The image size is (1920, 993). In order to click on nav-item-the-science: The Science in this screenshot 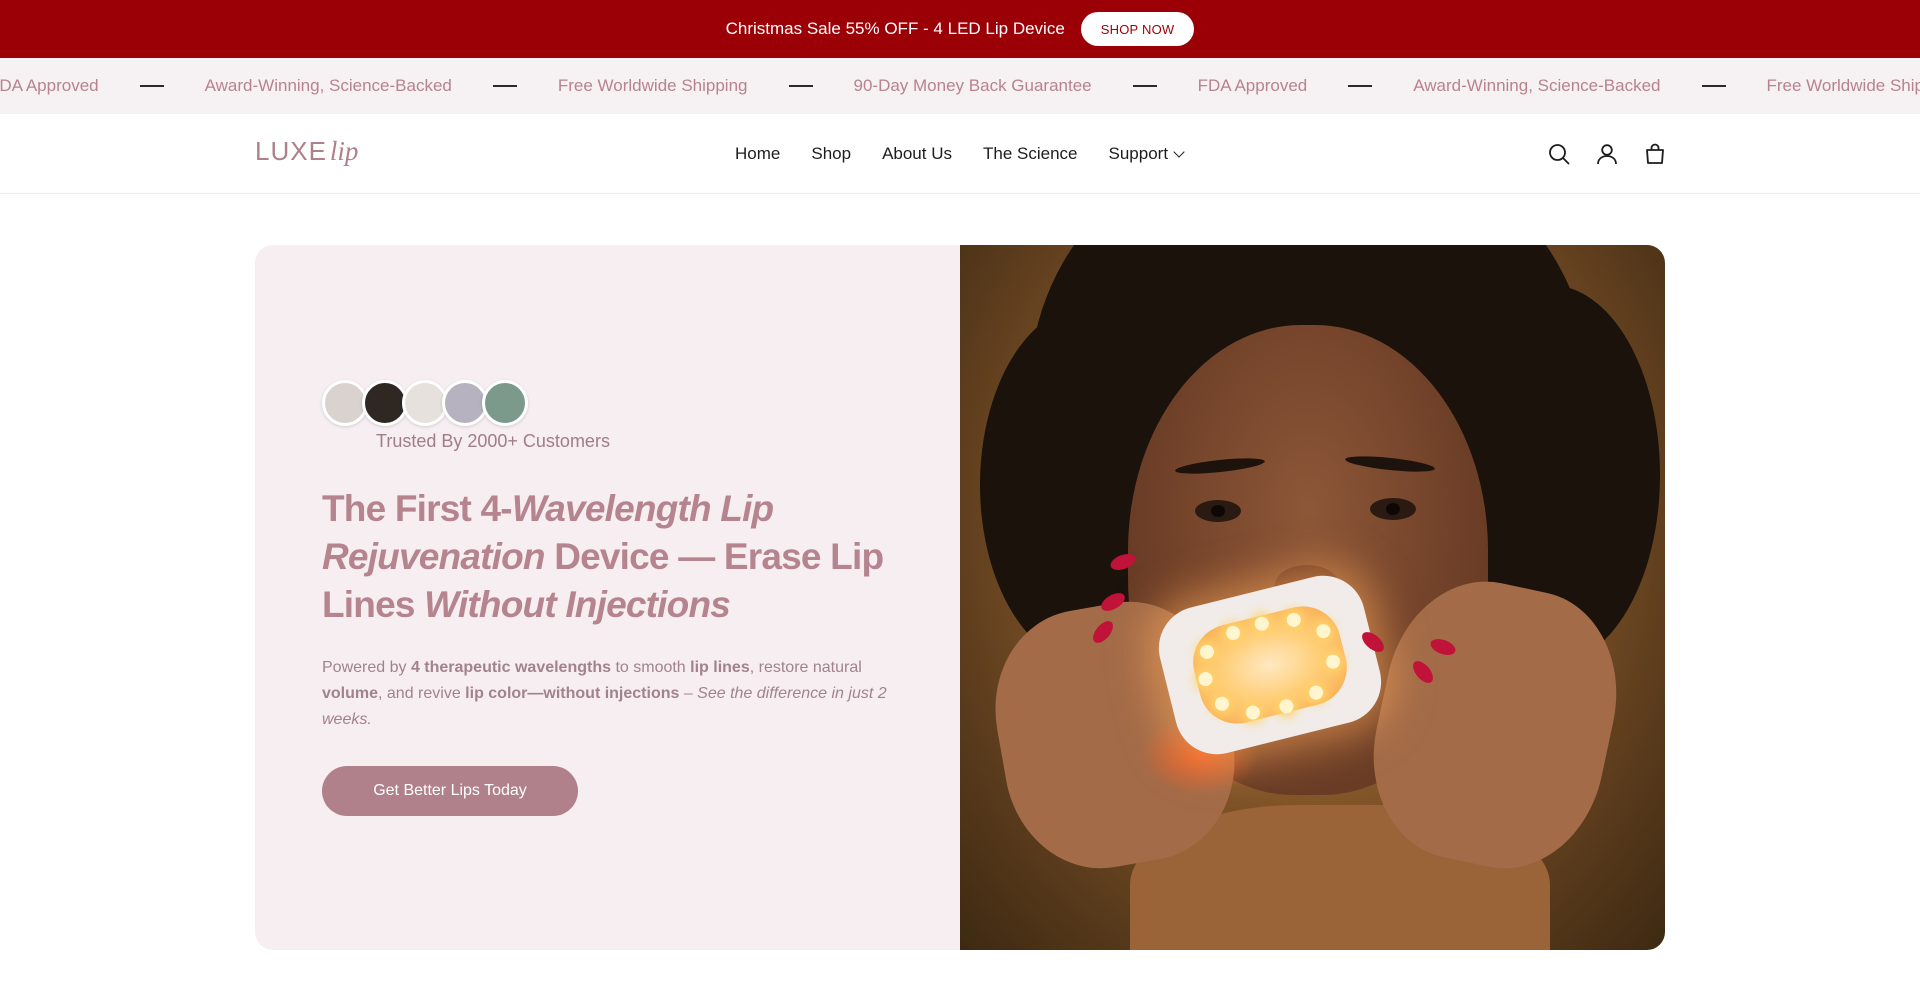, I will do `click(1030, 154)`.